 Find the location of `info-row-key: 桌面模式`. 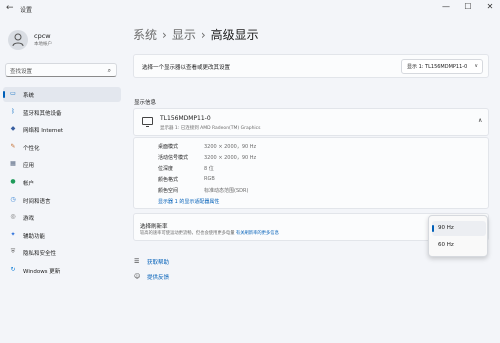

info-row-key: 桌面模式 is located at coordinates (168, 147).